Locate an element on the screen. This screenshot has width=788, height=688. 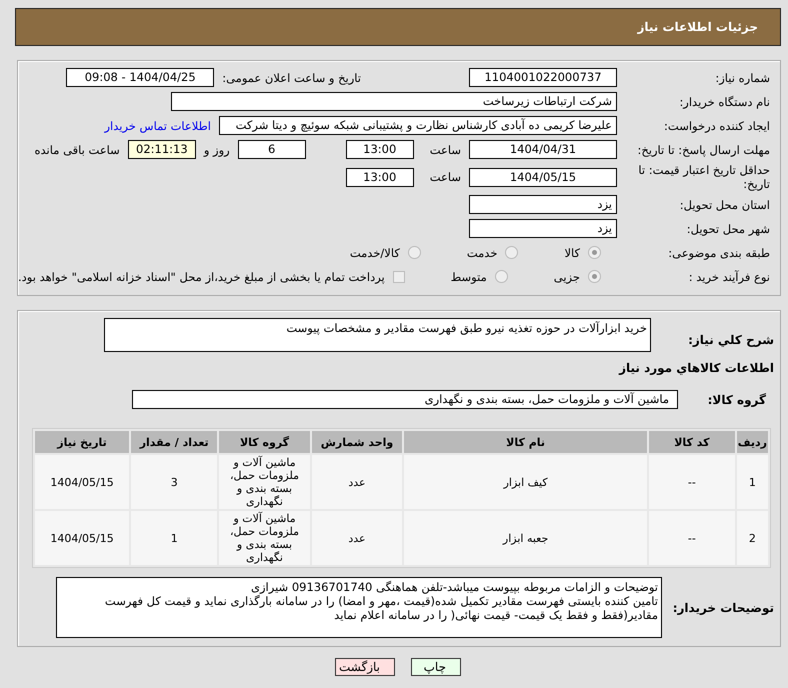
field-label: روز و is located at coordinates (217, 149).